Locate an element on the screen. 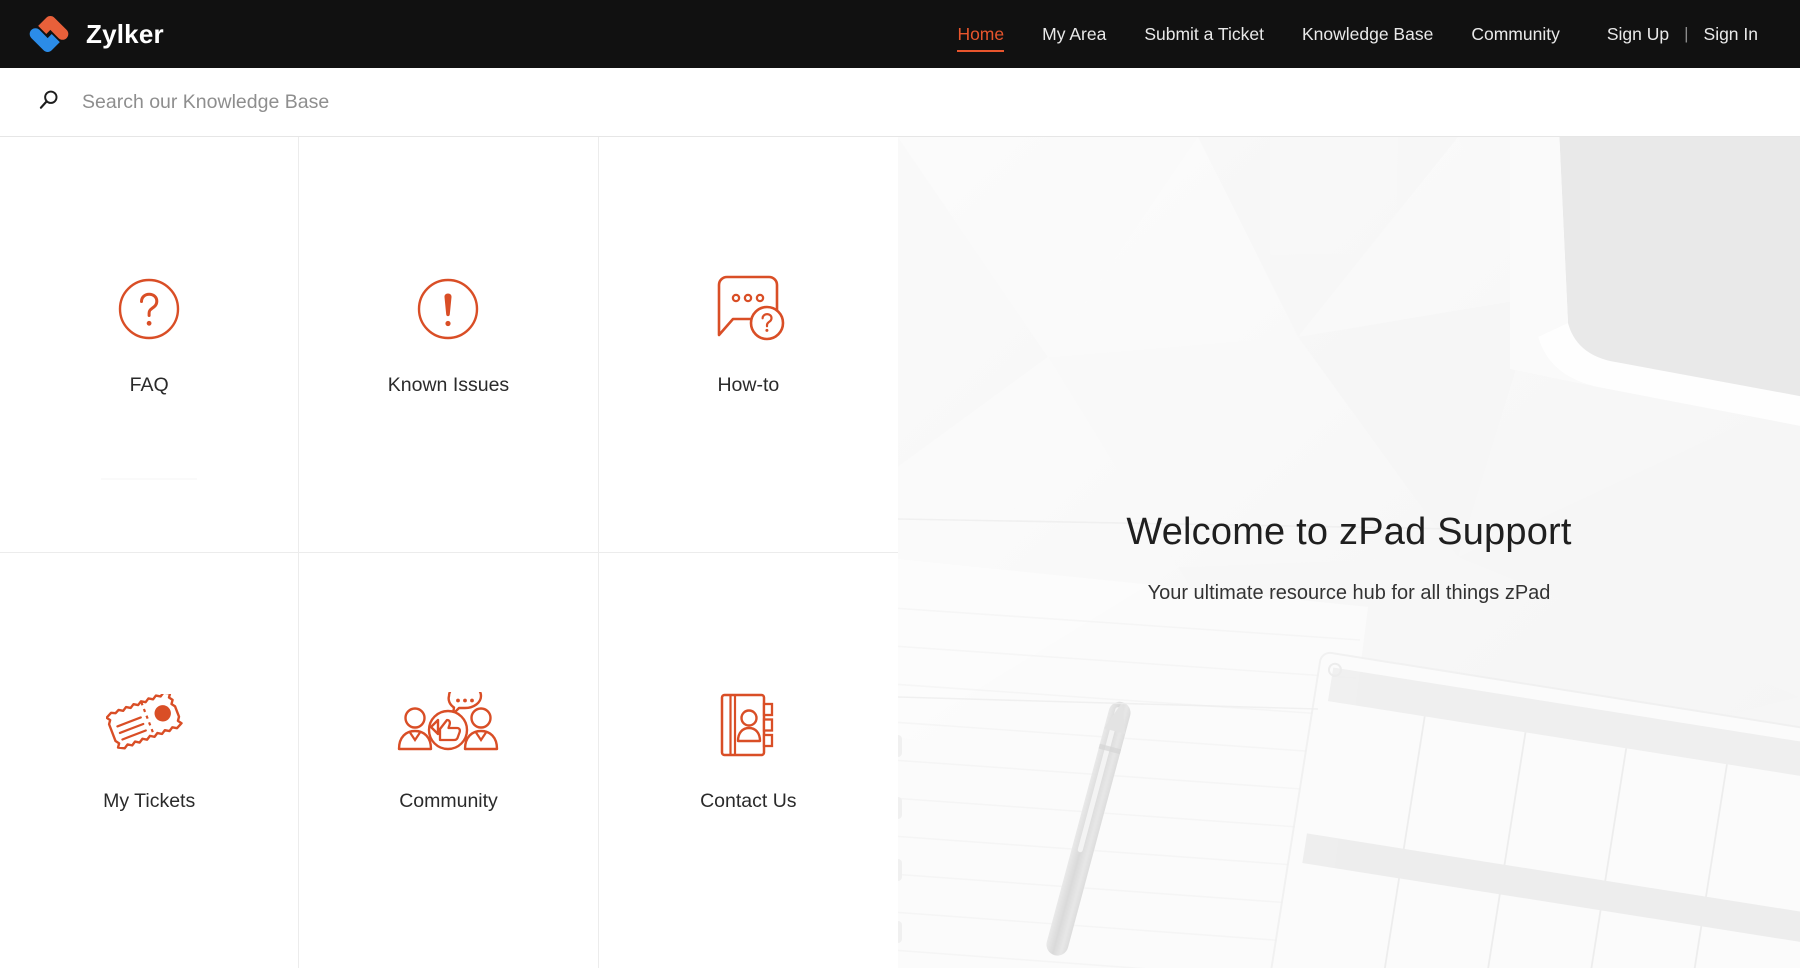  tile-known-issues: Known Issues is located at coordinates (449, 345).